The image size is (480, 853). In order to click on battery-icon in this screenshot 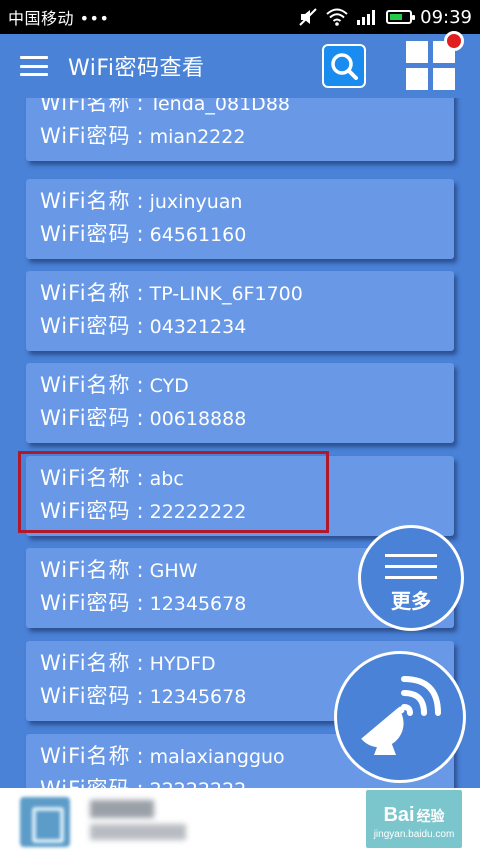, I will do `click(401, 17)`.